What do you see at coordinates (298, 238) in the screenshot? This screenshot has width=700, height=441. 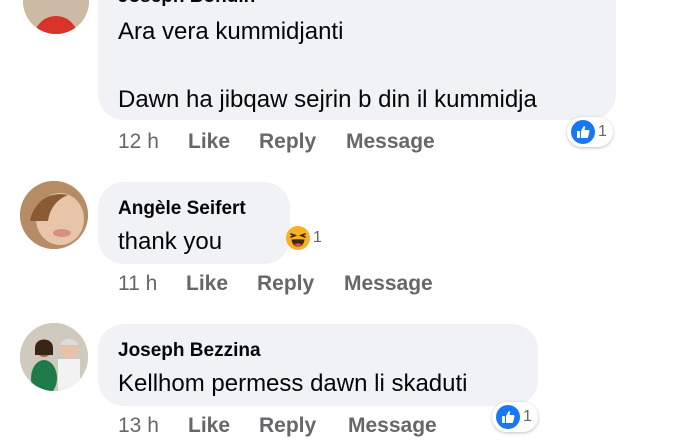 I see `haha-icon` at bounding box center [298, 238].